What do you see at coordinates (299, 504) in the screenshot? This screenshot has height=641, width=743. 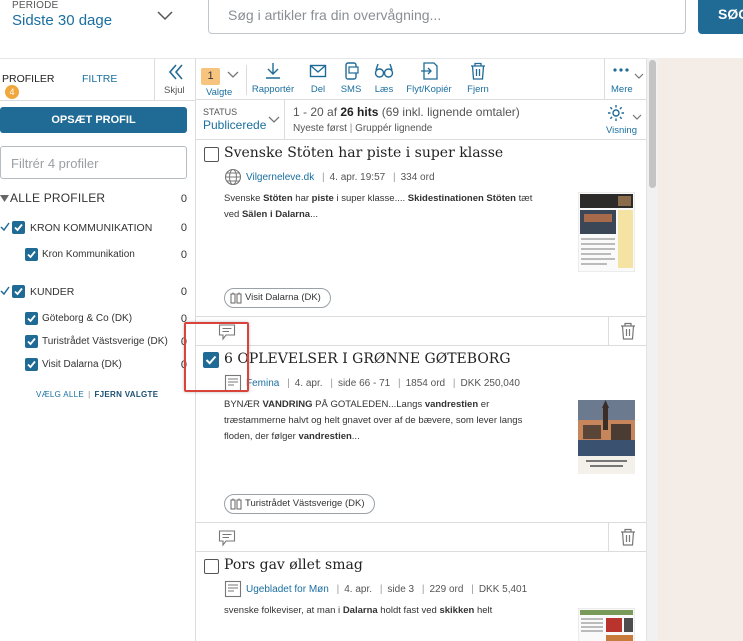 I see `profile-tag: Turistrådet Västsverige (DK)` at bounding box center [299, 504].